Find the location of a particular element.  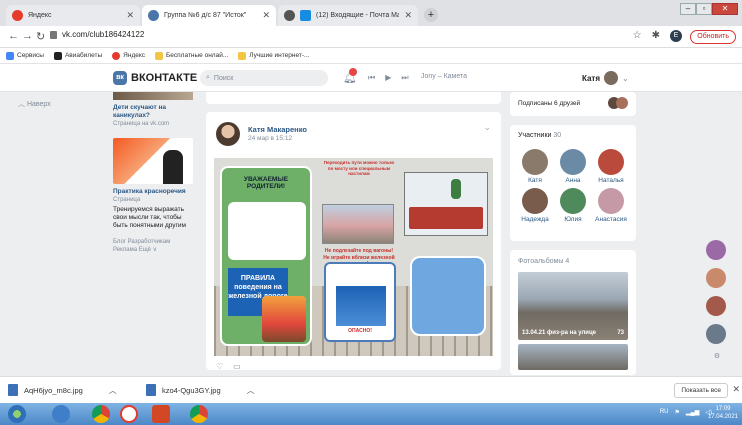

member-item: Анна is located at coordinates (573, 166).